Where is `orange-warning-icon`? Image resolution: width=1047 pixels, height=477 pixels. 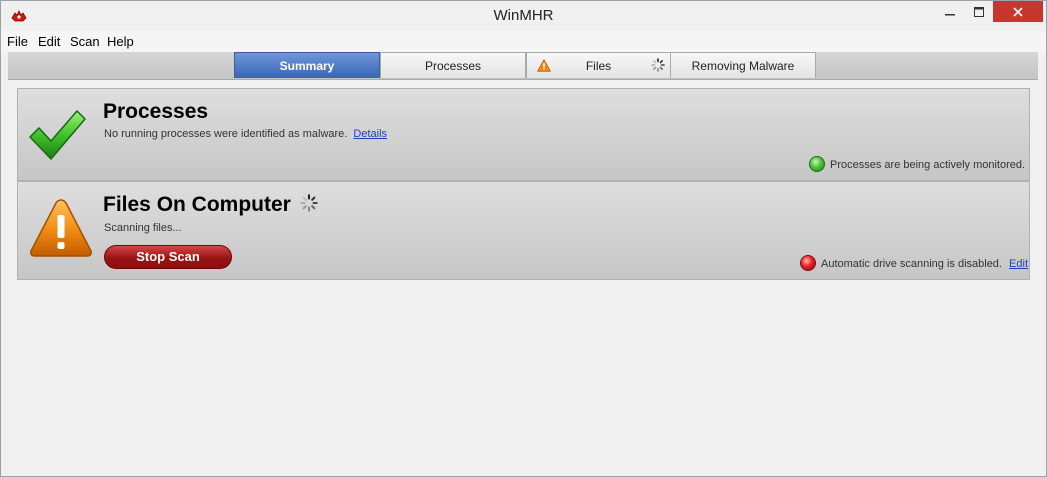
orange-warning-icon is located at coordinates (61, 230).